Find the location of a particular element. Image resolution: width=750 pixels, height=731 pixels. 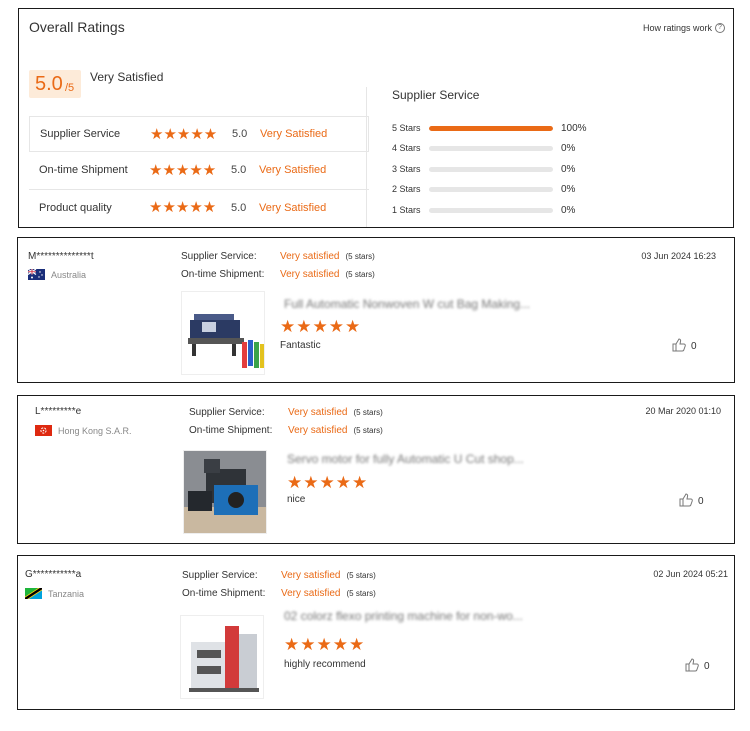

distribution-title: Supplier Service is located at coordinates (436, 95).